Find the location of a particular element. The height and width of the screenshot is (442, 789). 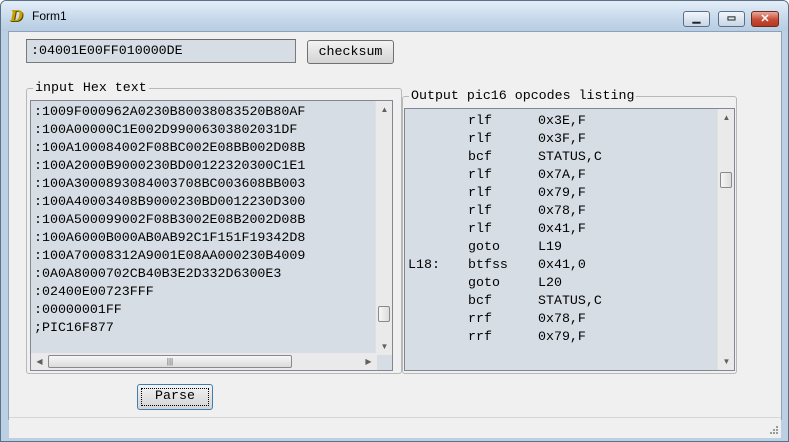

output-vertical-scrollbar: ▲ ▼ is located at coordinates (725, 239).